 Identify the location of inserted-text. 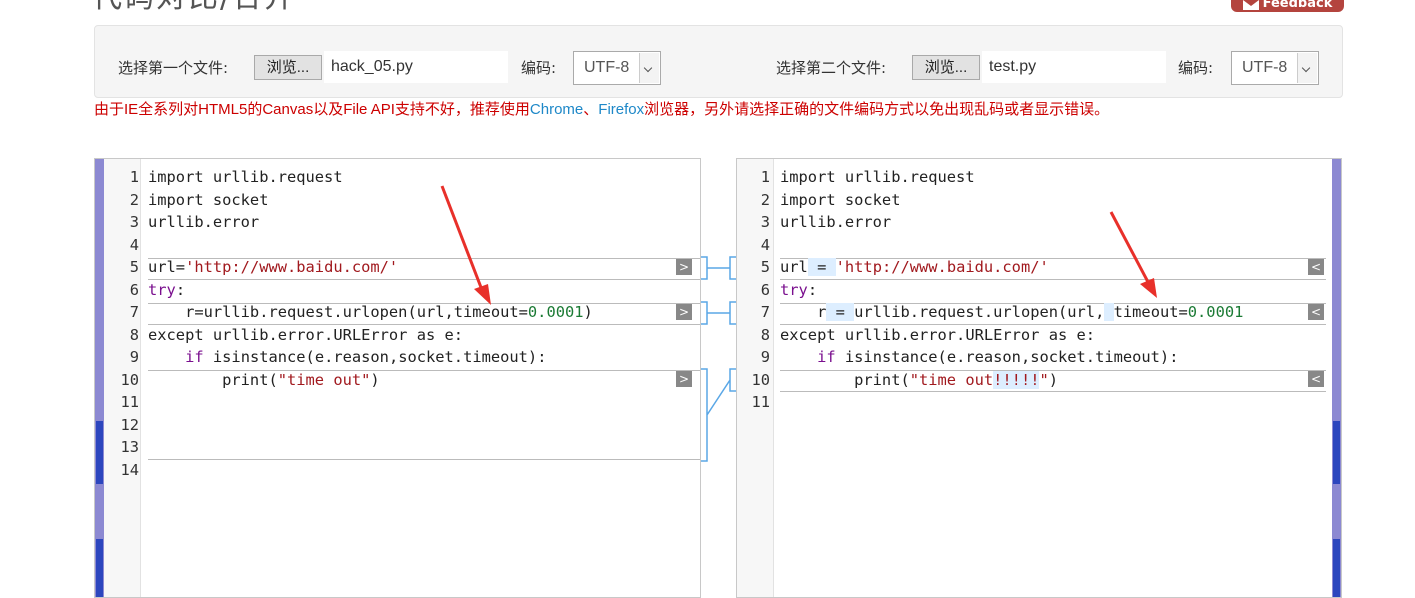
(1109, 312).